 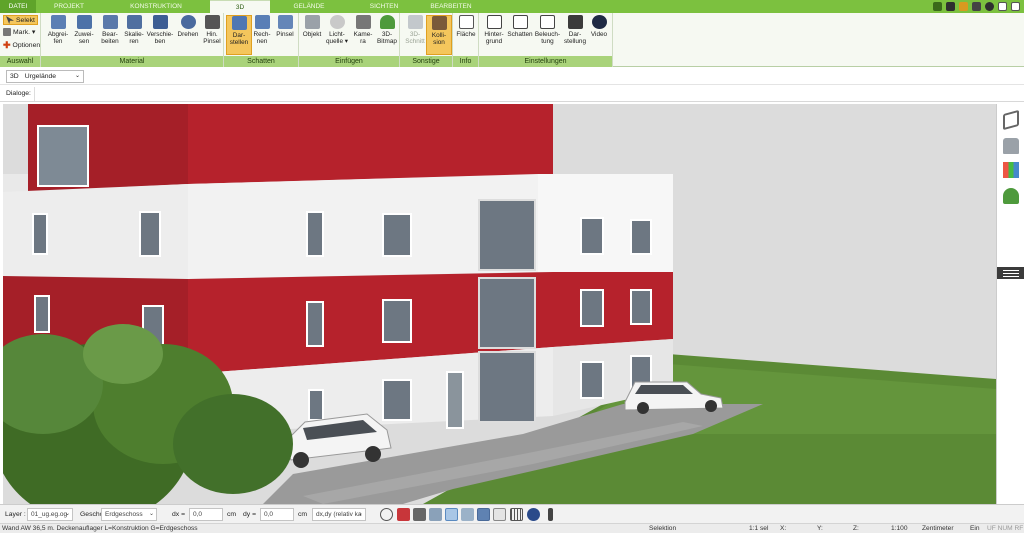 I want to click on zuweisen-label: Zuwei- sen, so click(x=84, y=38).